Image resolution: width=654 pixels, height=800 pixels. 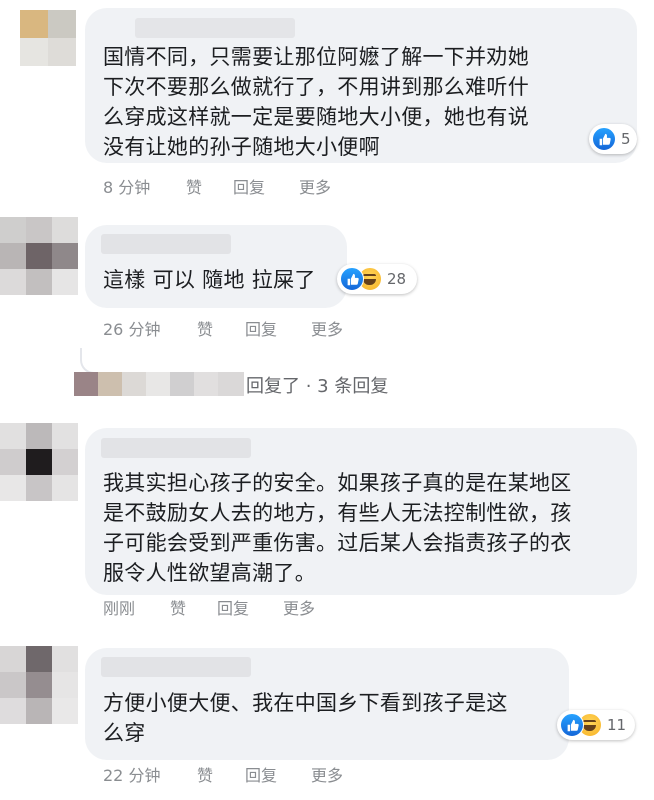 What do you see at coordinates (131, 774) in the screenshot?
I see `timestamp: 22 分钟` at bounding box center [131, 774].